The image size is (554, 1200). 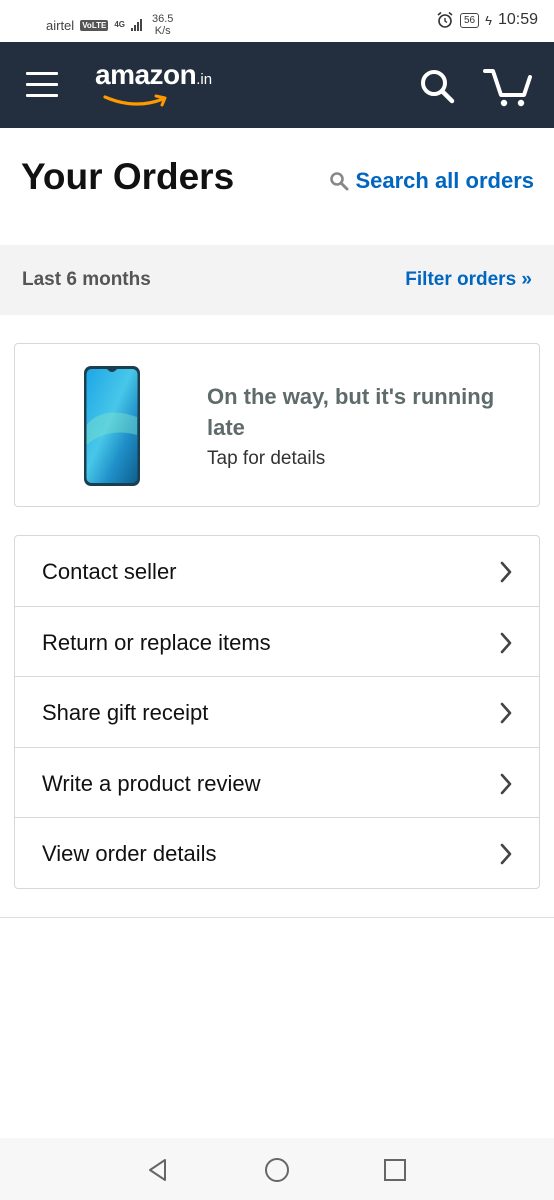 I want to click on status-right: 56 ϟ 10:59, so click(x=487, y=20).